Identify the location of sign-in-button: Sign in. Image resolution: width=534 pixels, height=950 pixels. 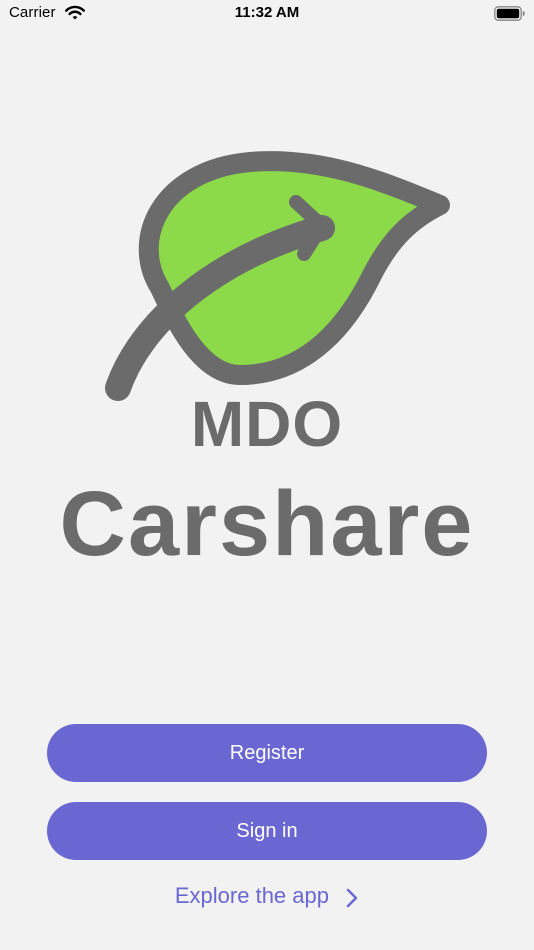
(267, 831).